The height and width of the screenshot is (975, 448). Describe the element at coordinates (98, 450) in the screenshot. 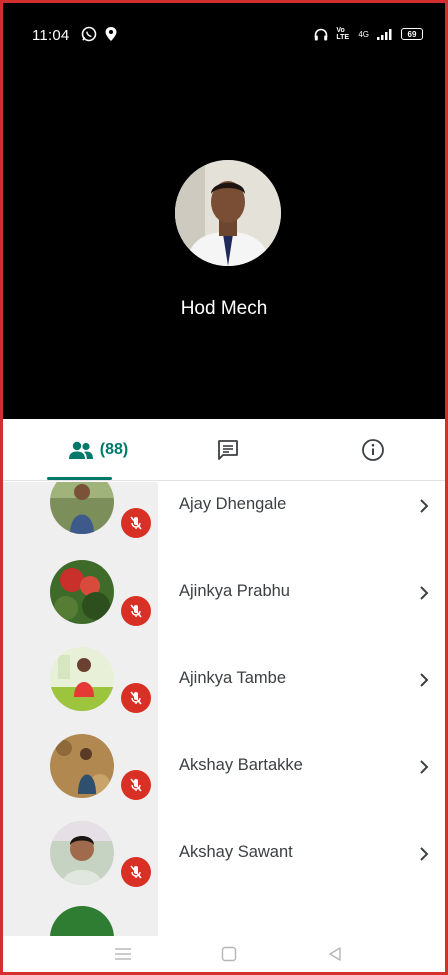

I see `tab-people: (88)` at that location.